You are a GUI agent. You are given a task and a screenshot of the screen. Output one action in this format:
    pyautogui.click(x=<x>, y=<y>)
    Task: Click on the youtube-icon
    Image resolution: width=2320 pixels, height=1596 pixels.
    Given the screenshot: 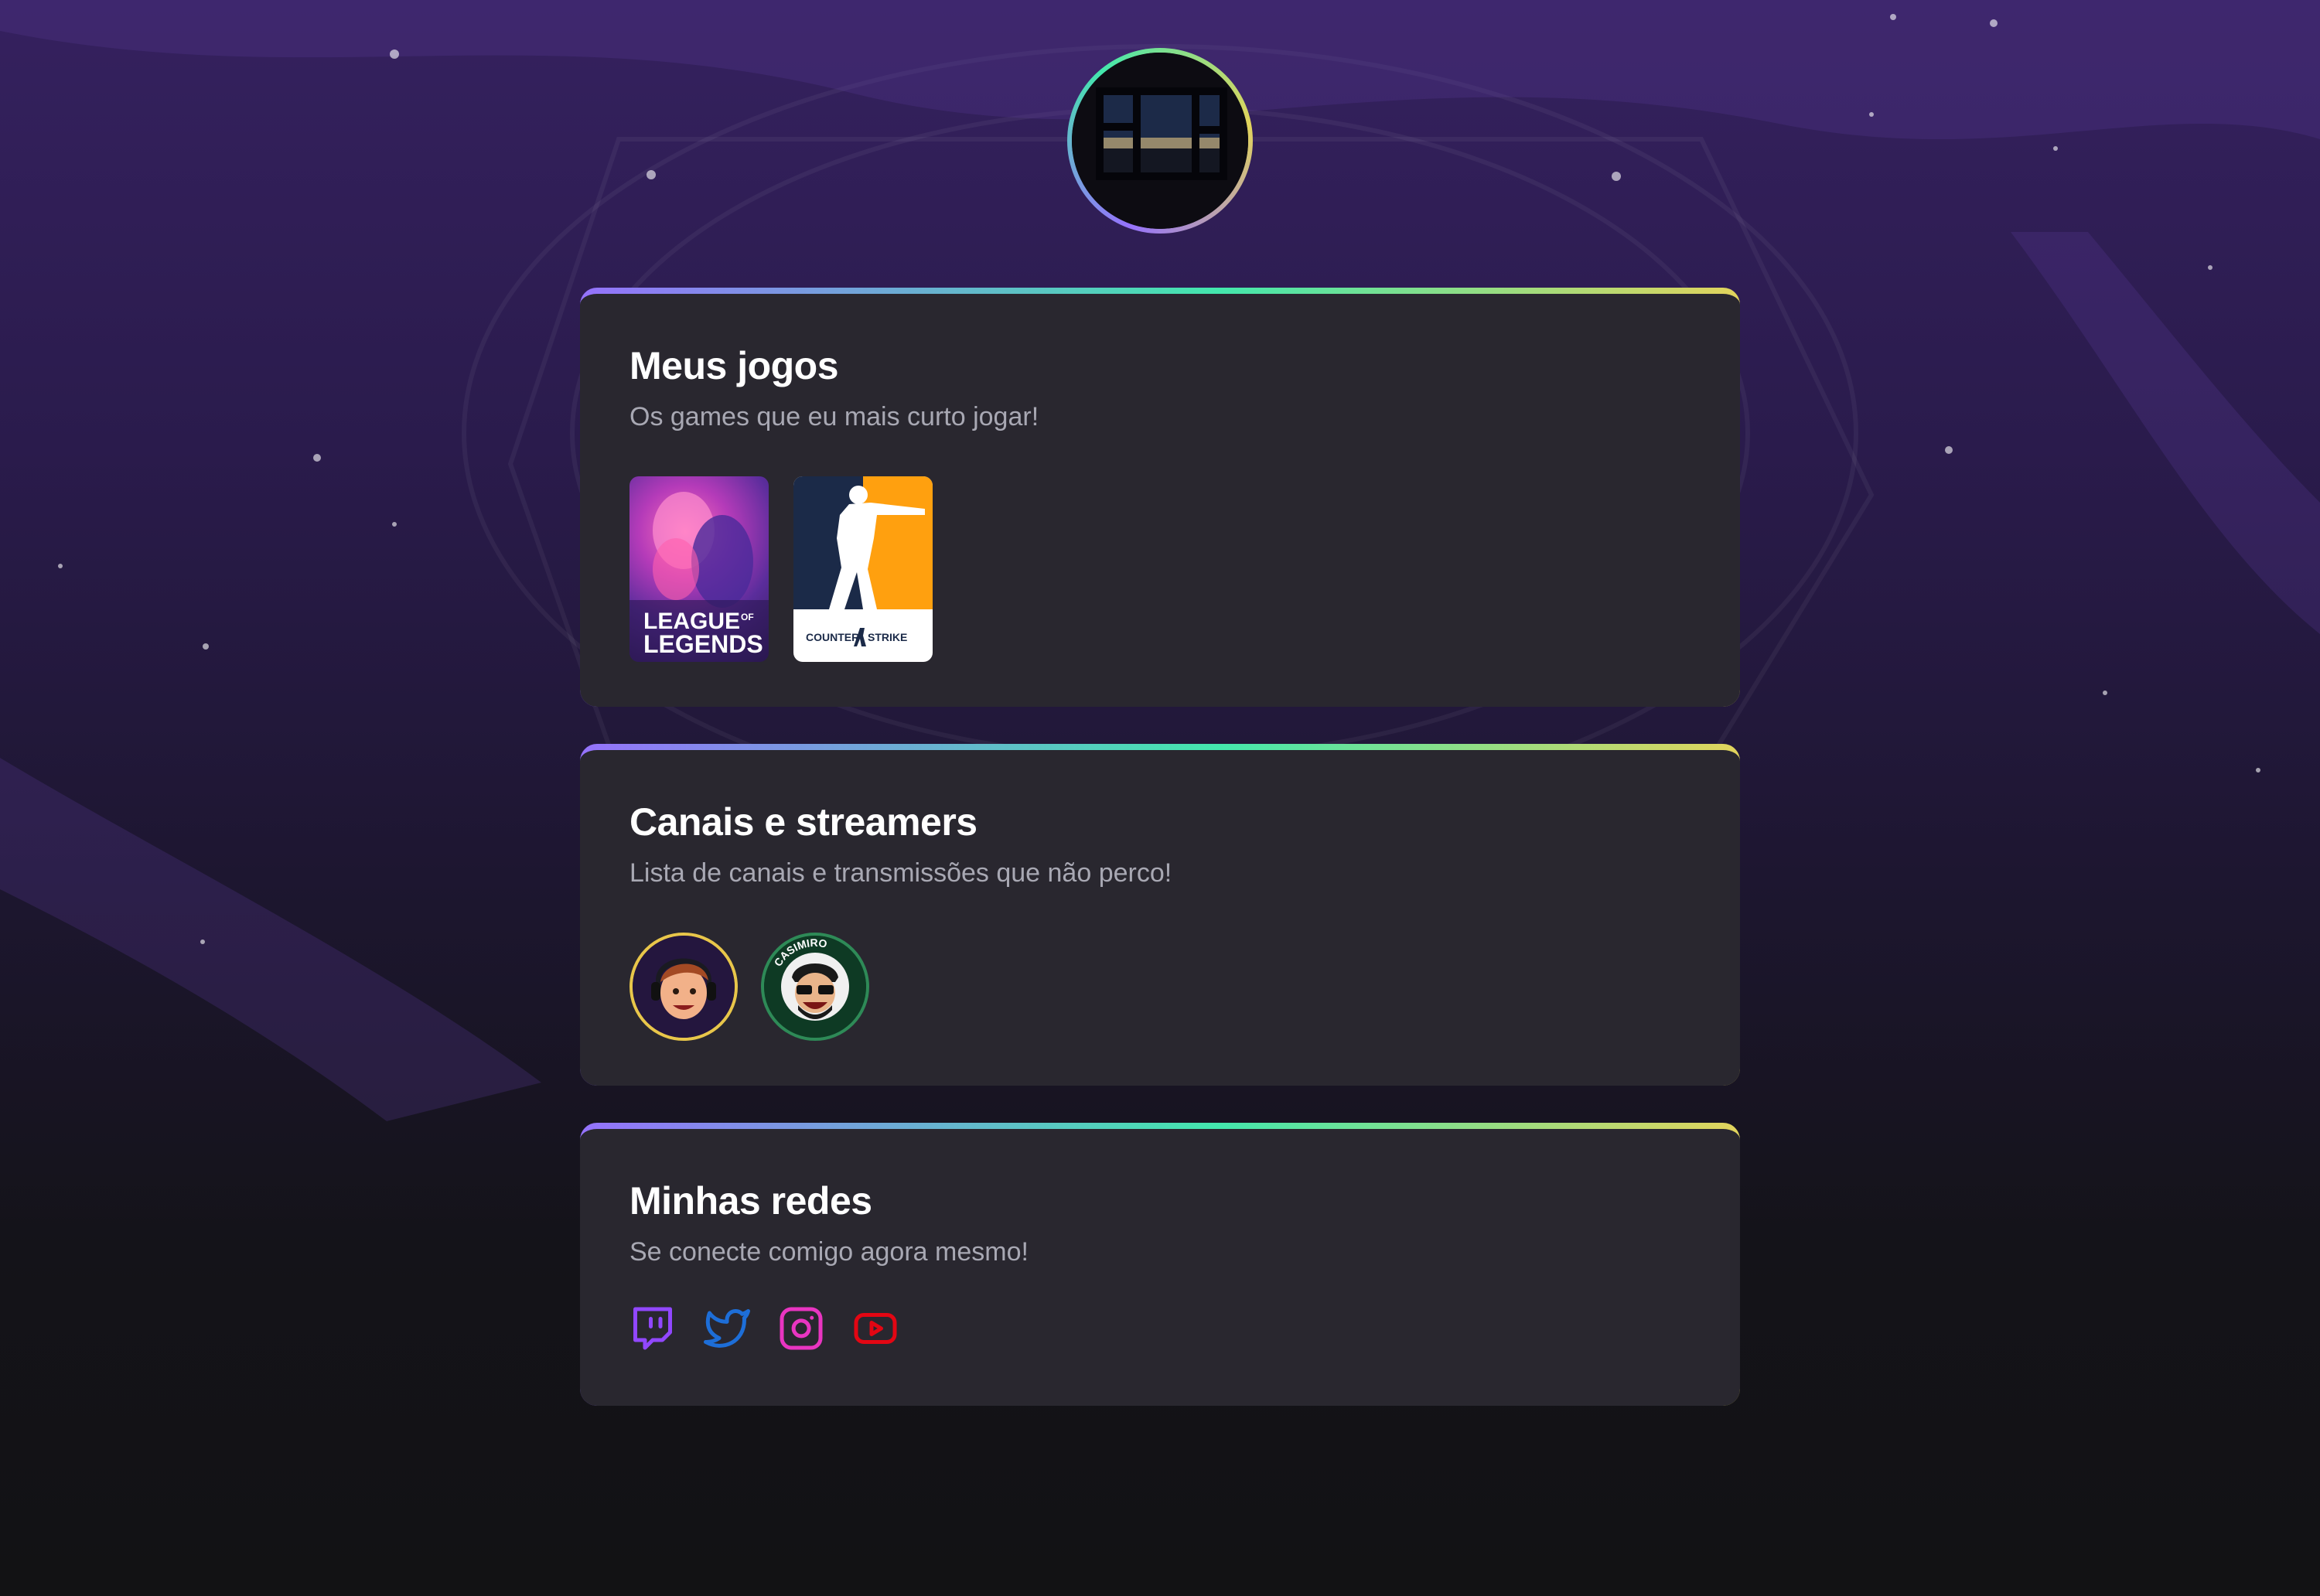 What is the action you would take?
    pyautogui.click(x=875, y=1328)
    